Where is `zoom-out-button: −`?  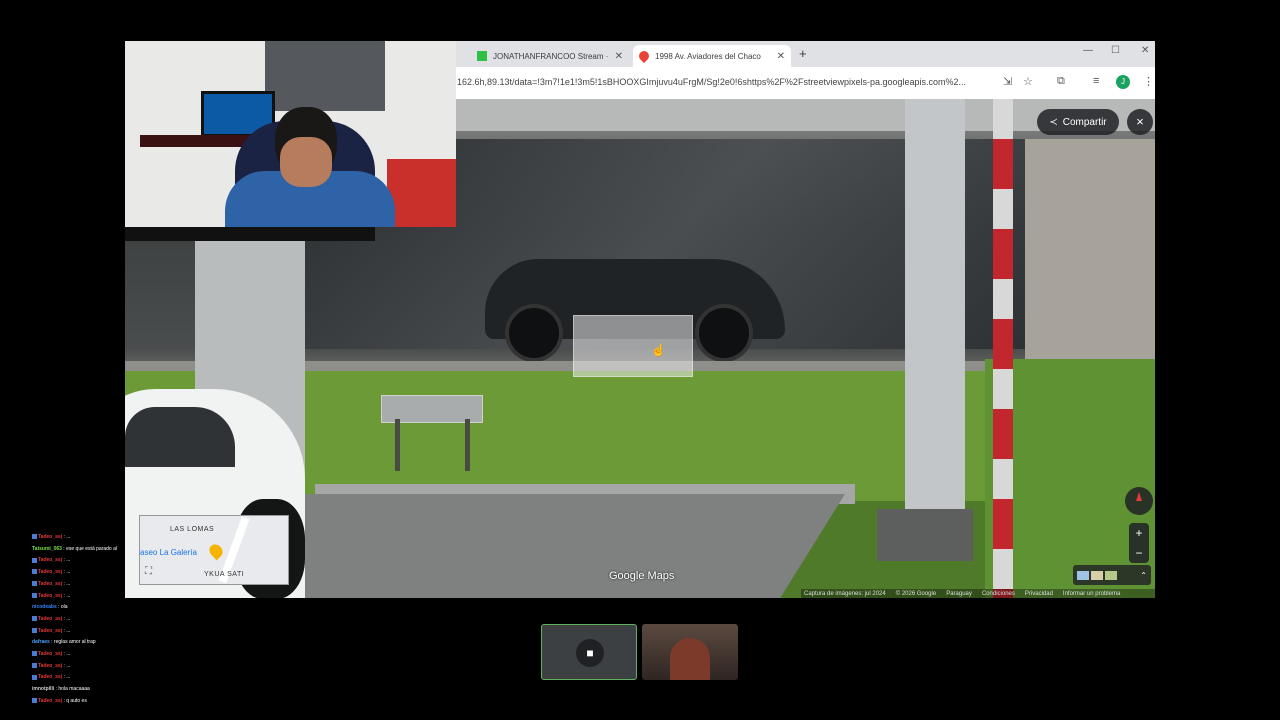
zoom-out-button: − is located at coordinates (1139, 553).